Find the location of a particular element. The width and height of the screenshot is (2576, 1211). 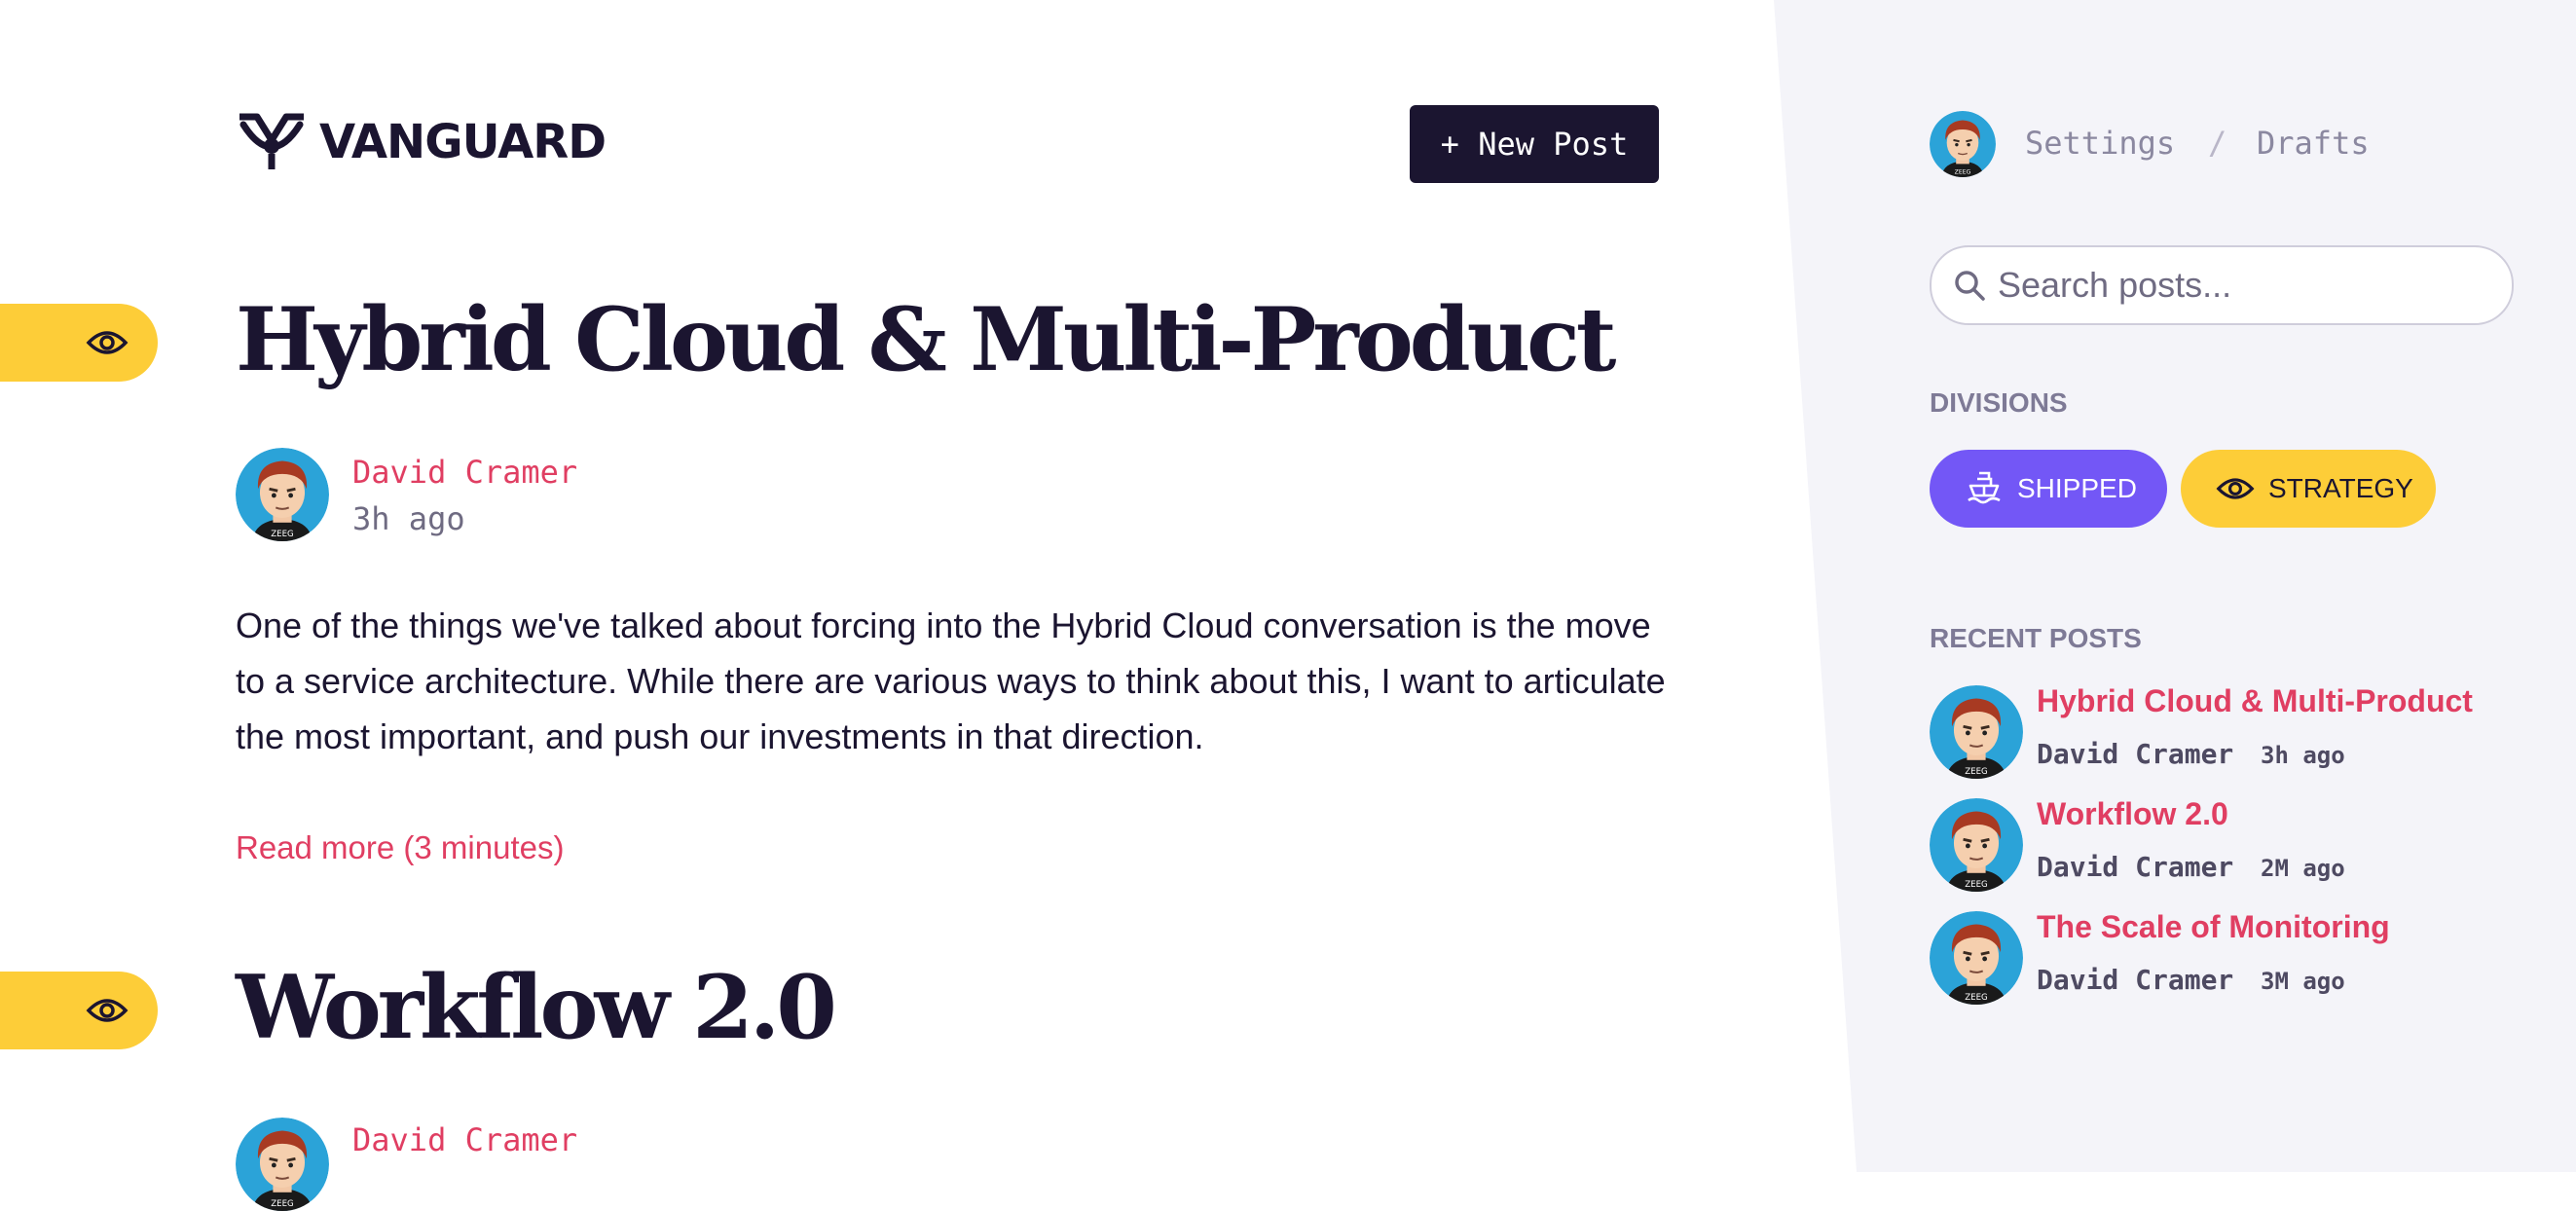

recent-post-time: 3M ago is located at coordinates (2303, 981).